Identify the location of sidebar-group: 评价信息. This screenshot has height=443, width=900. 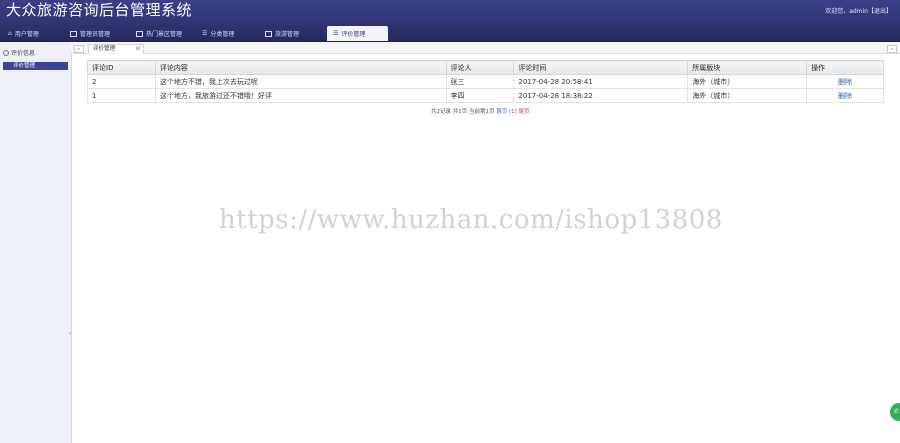
(19, 52).